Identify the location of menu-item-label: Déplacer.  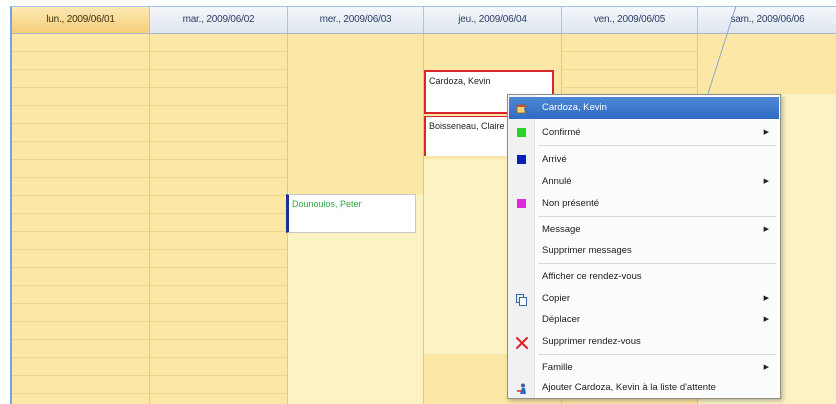
(561, 319).